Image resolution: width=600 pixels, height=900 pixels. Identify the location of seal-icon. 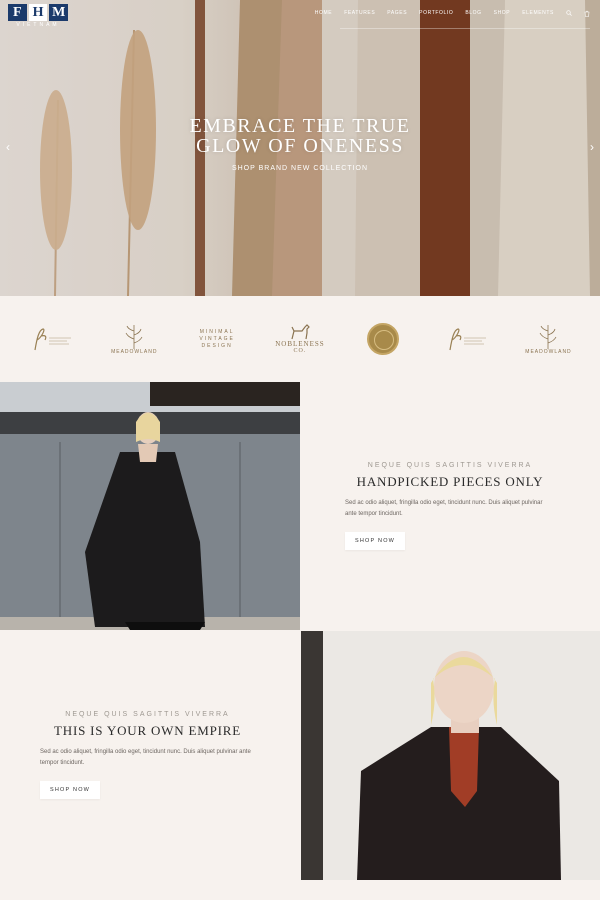
(382, 339).